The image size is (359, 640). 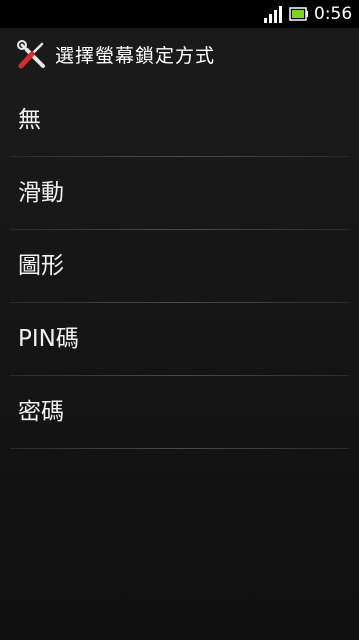 What do you see at coordinates (41, 266) in the screenshot?
I see `option-label: 圖形` at bounding box center [41, 266].